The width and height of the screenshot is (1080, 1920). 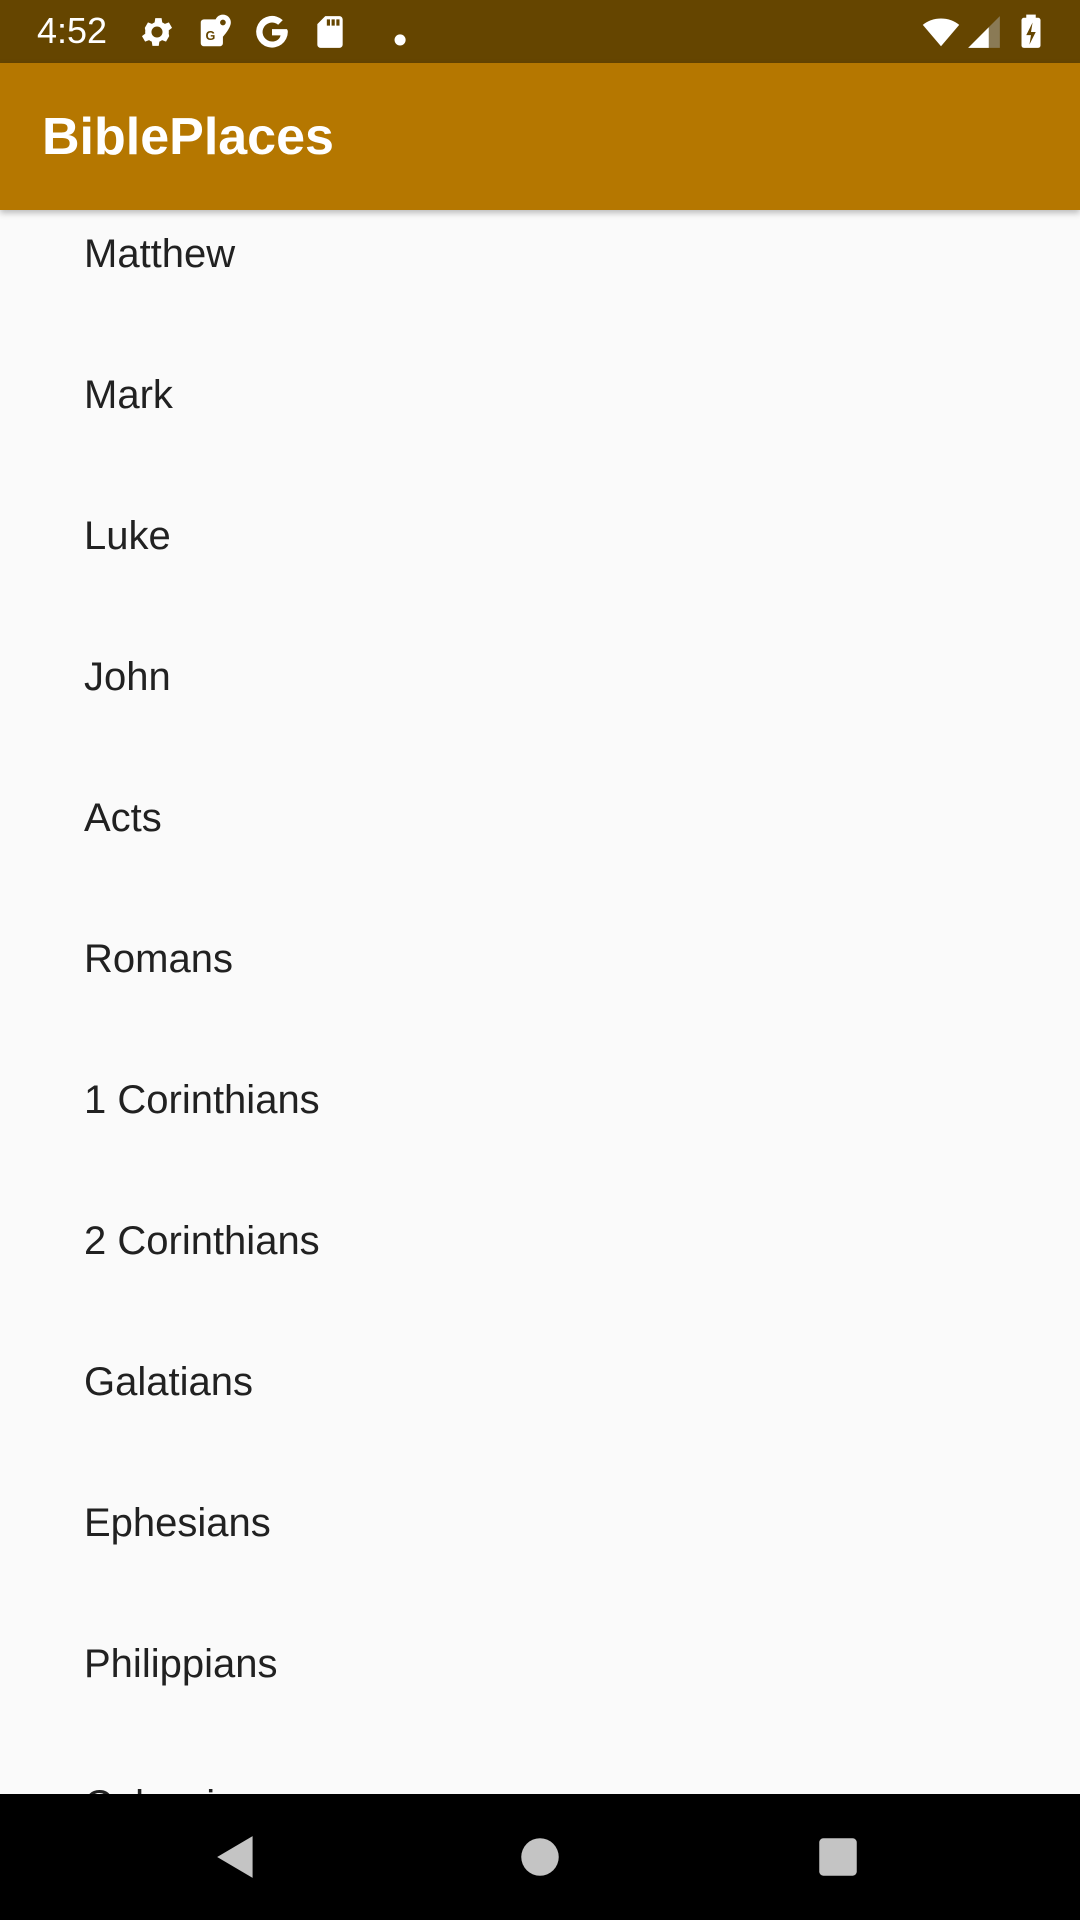 I want to click on dot-icon, so click(x=389, y=32).